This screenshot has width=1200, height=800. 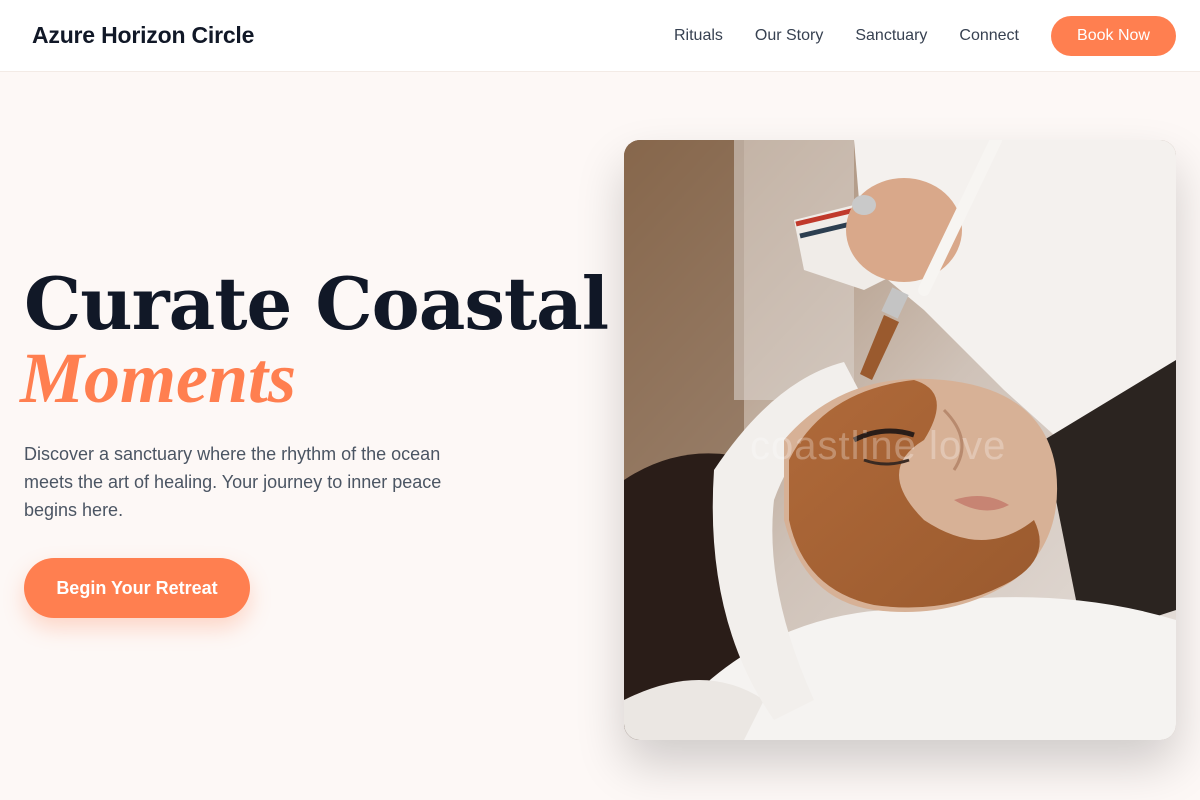 What do you see at coordinates (698, 36) in the screenshot?
I see `nav-link-rituals: Rituals` at bounding box center [698, 36].